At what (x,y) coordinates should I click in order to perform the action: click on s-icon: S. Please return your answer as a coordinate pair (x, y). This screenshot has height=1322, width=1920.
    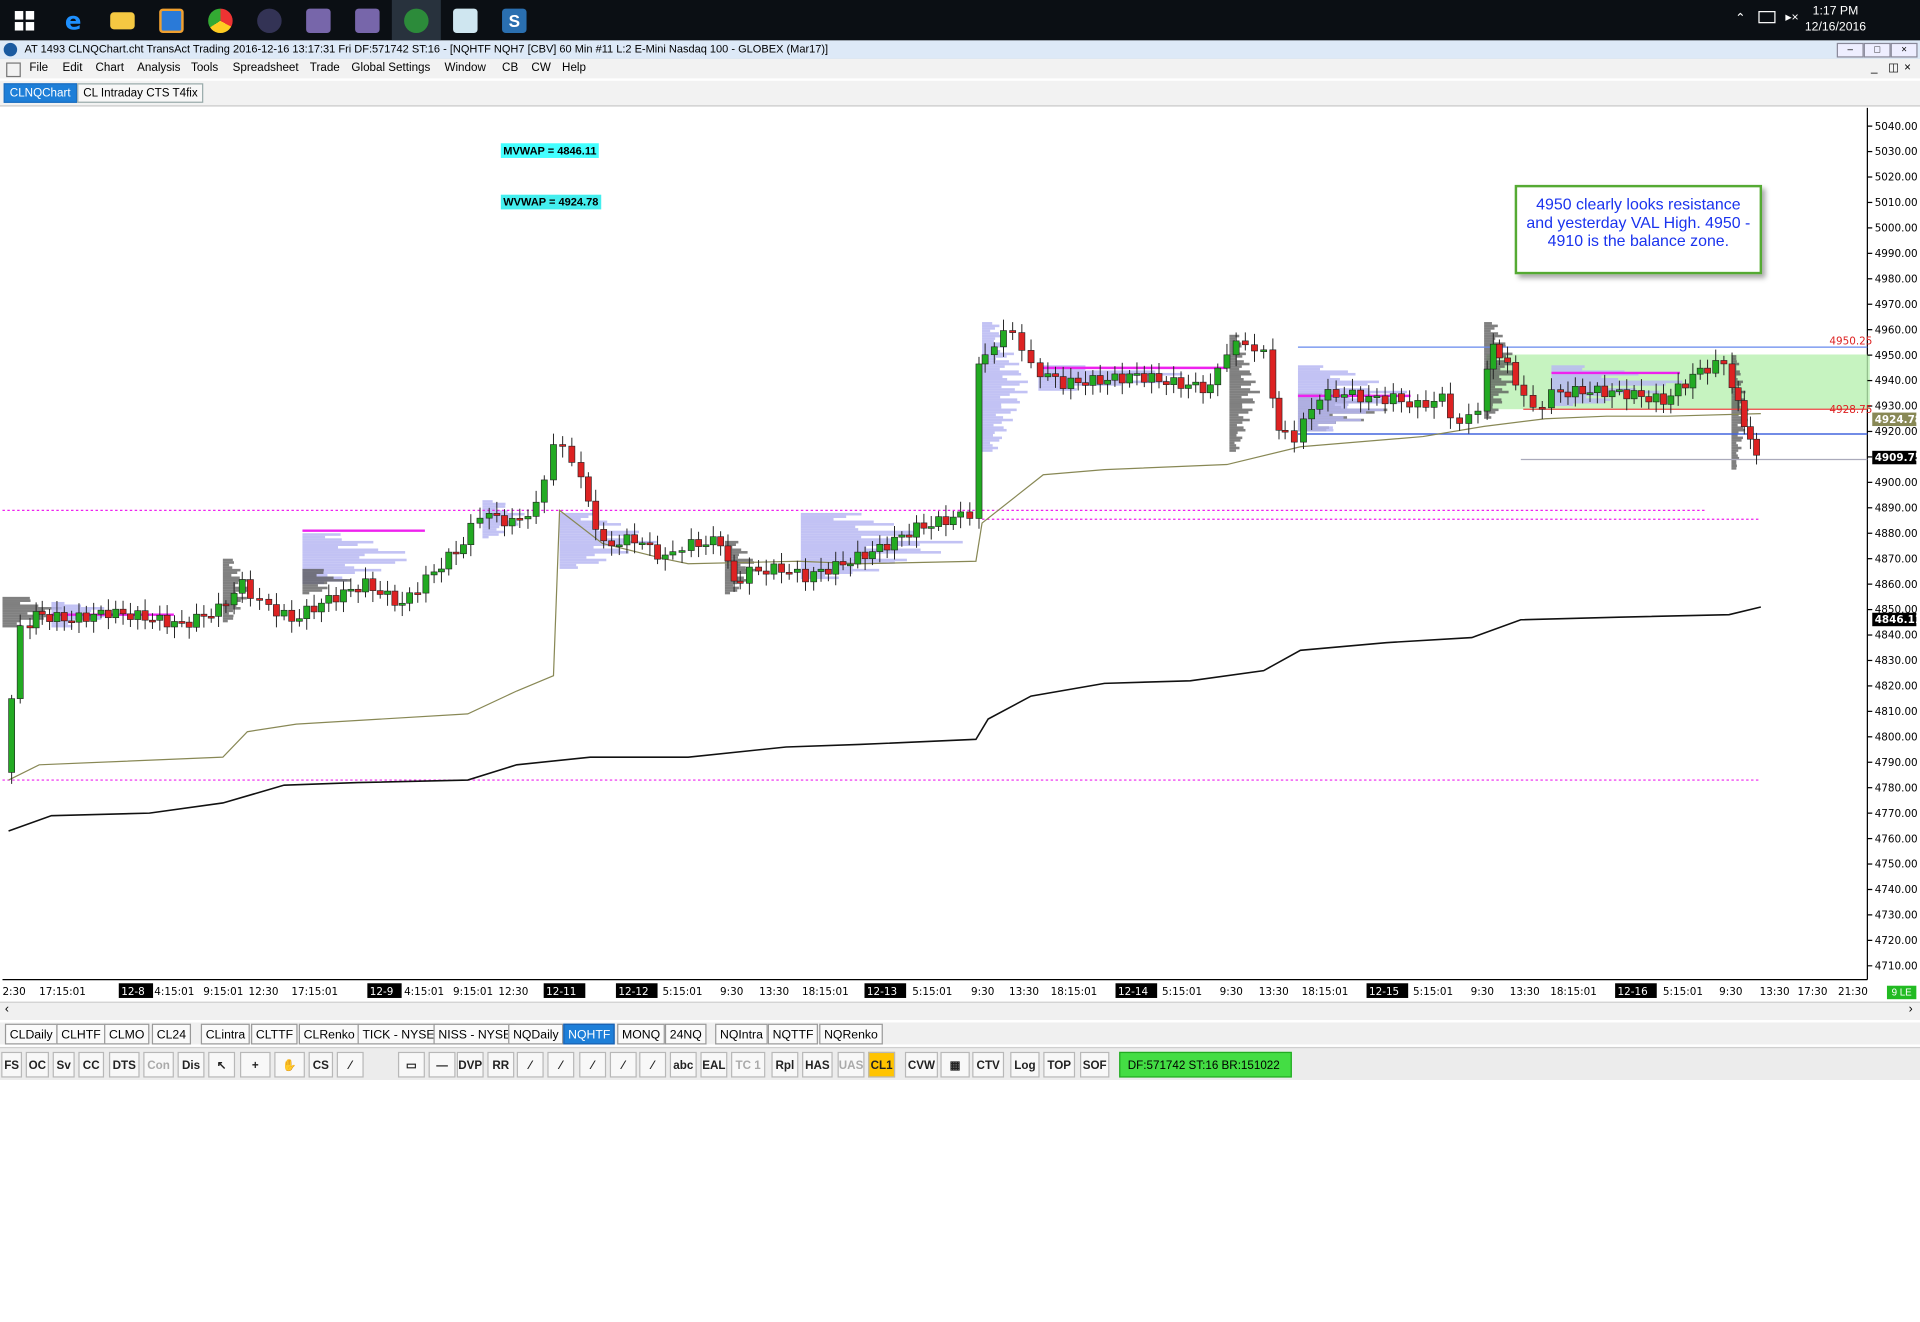
    Looking at the image, I should click on (514, 20).